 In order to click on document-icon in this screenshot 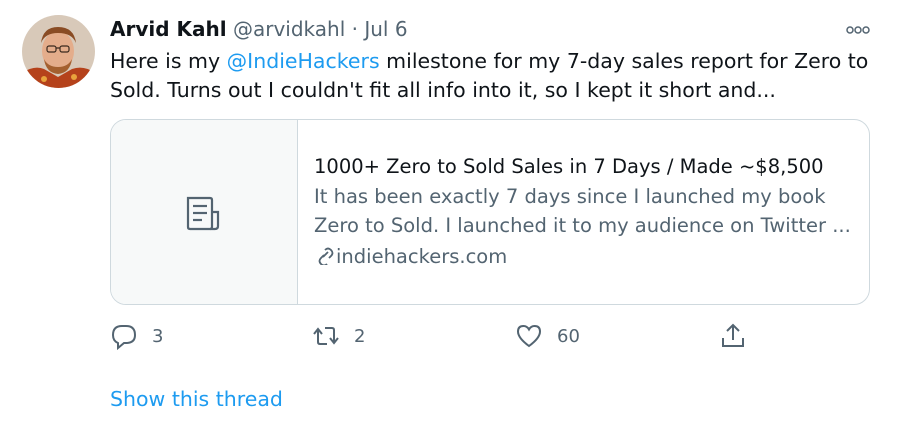, I will do `click(203, 213)`.